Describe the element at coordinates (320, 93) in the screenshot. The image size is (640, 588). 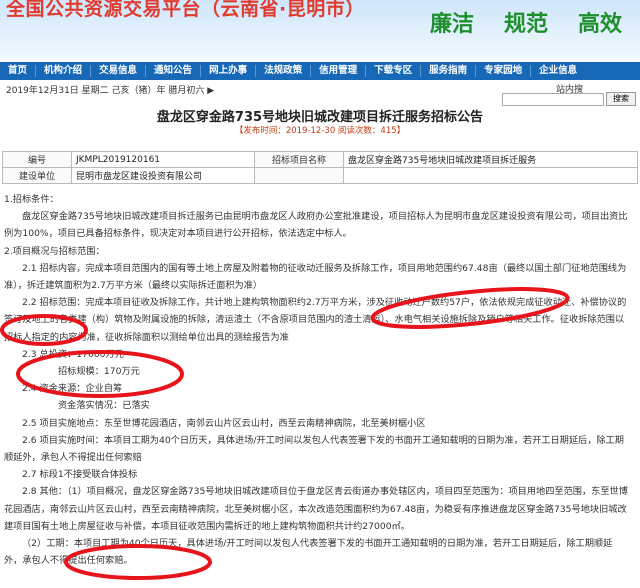
I see `info-bar: 2019年12月31日 星期二 己亥（猪）年 腊月初六 ▶ 站内搜 搜索` at that location.